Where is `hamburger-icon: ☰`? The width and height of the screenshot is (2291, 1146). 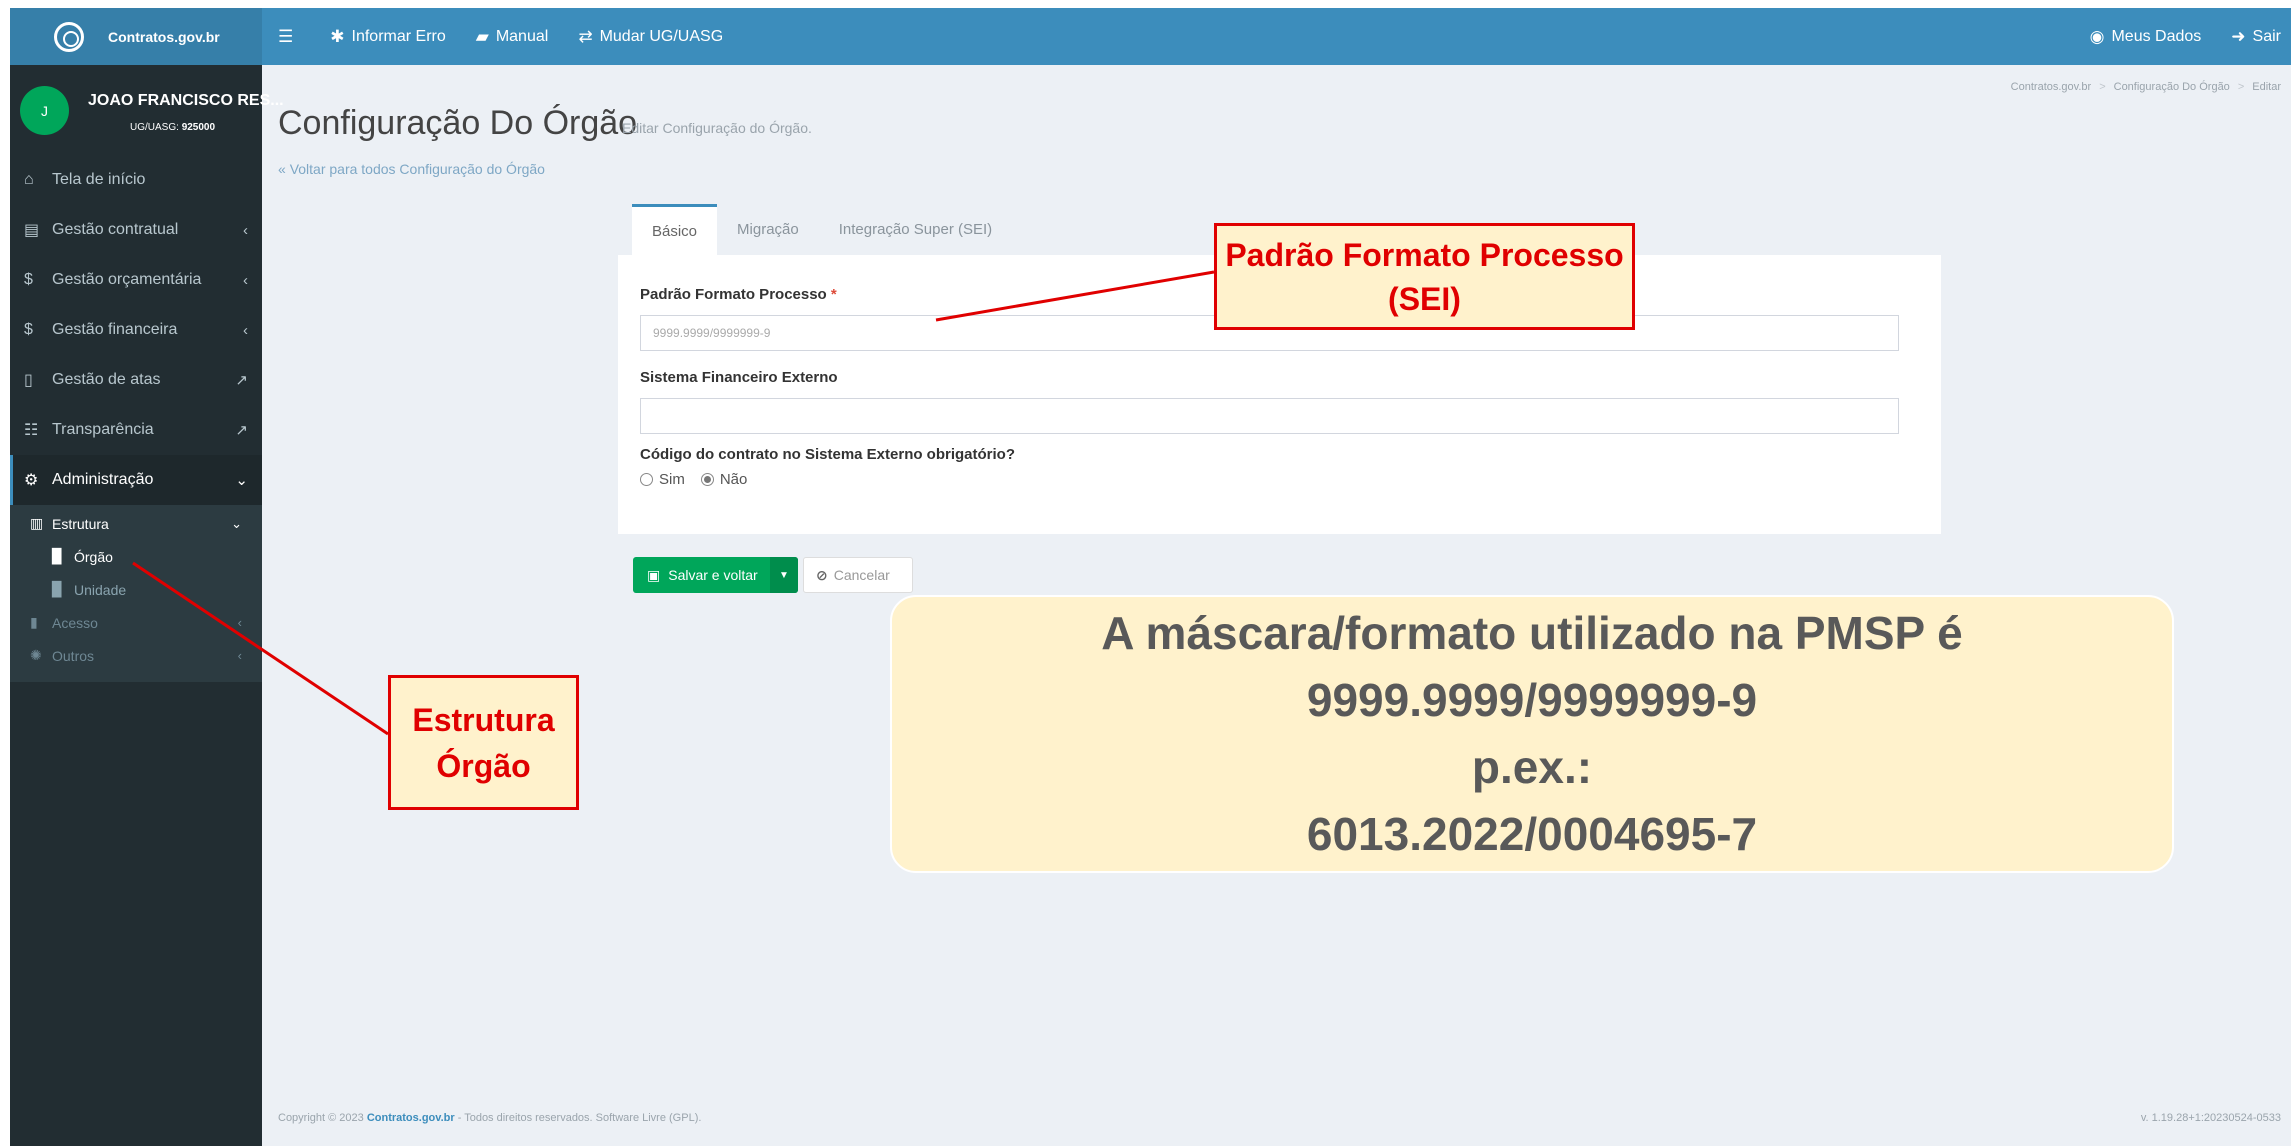
hamburger-icon: ☰ is located at coordinates (286, 36).